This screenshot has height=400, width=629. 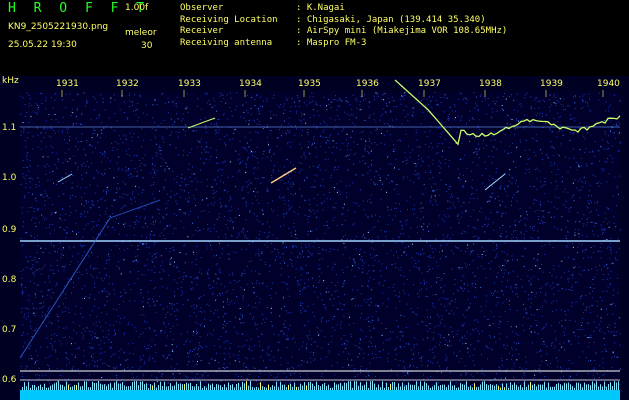 I want to click on meleor-label: meleor, so click(x=141, y=33).